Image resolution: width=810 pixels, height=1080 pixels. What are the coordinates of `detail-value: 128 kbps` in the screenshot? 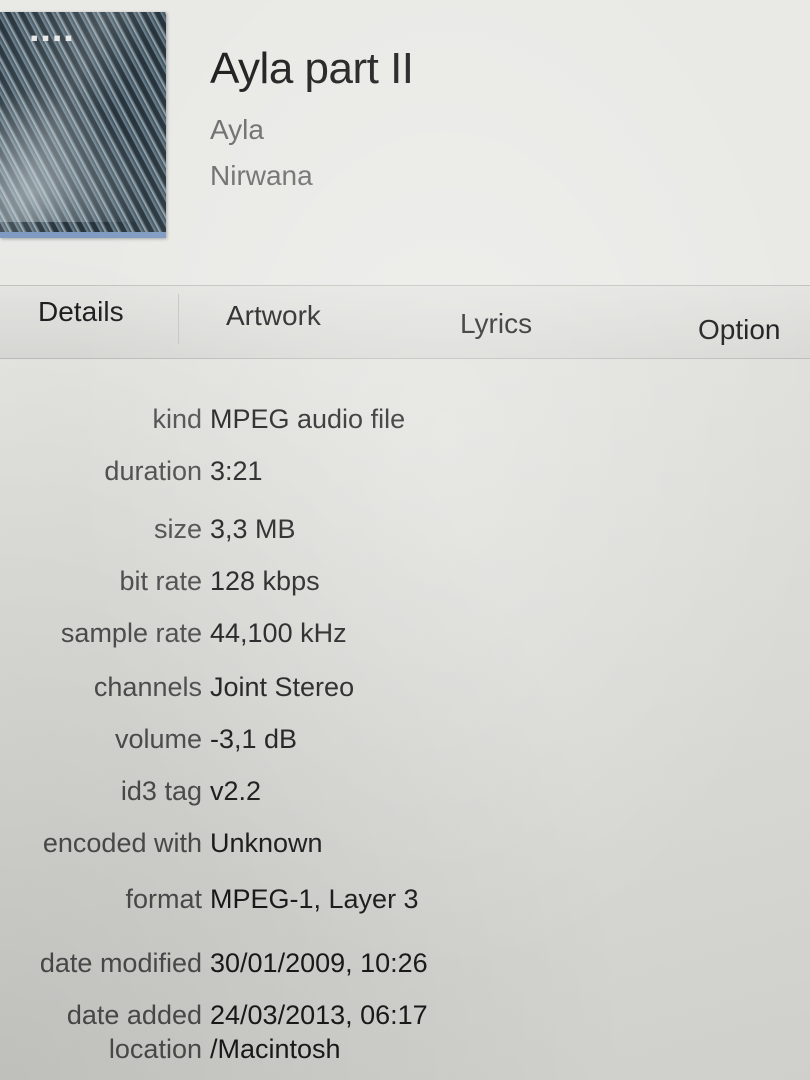 It's located at (265, 581).